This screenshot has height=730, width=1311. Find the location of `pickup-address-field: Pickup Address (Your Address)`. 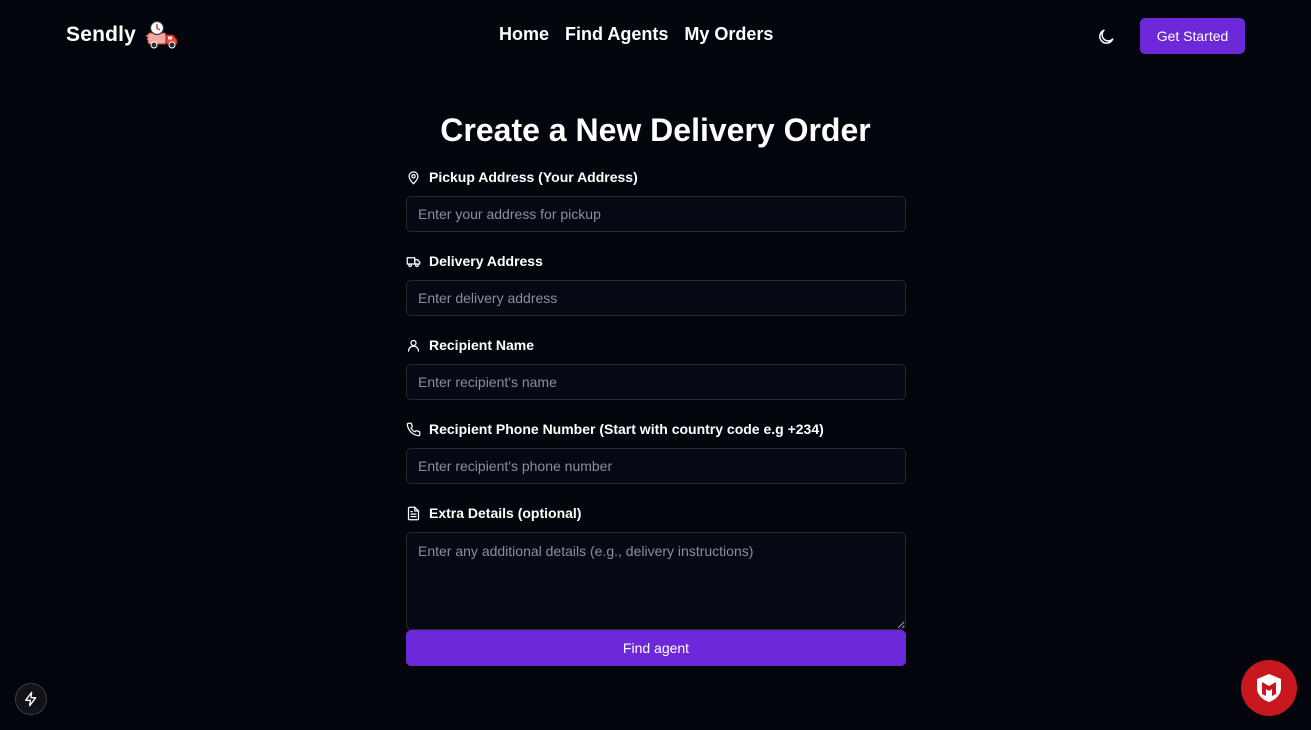

pickup-address-field: Pickup Address (Your Address) is located at coordinates (656, 199).